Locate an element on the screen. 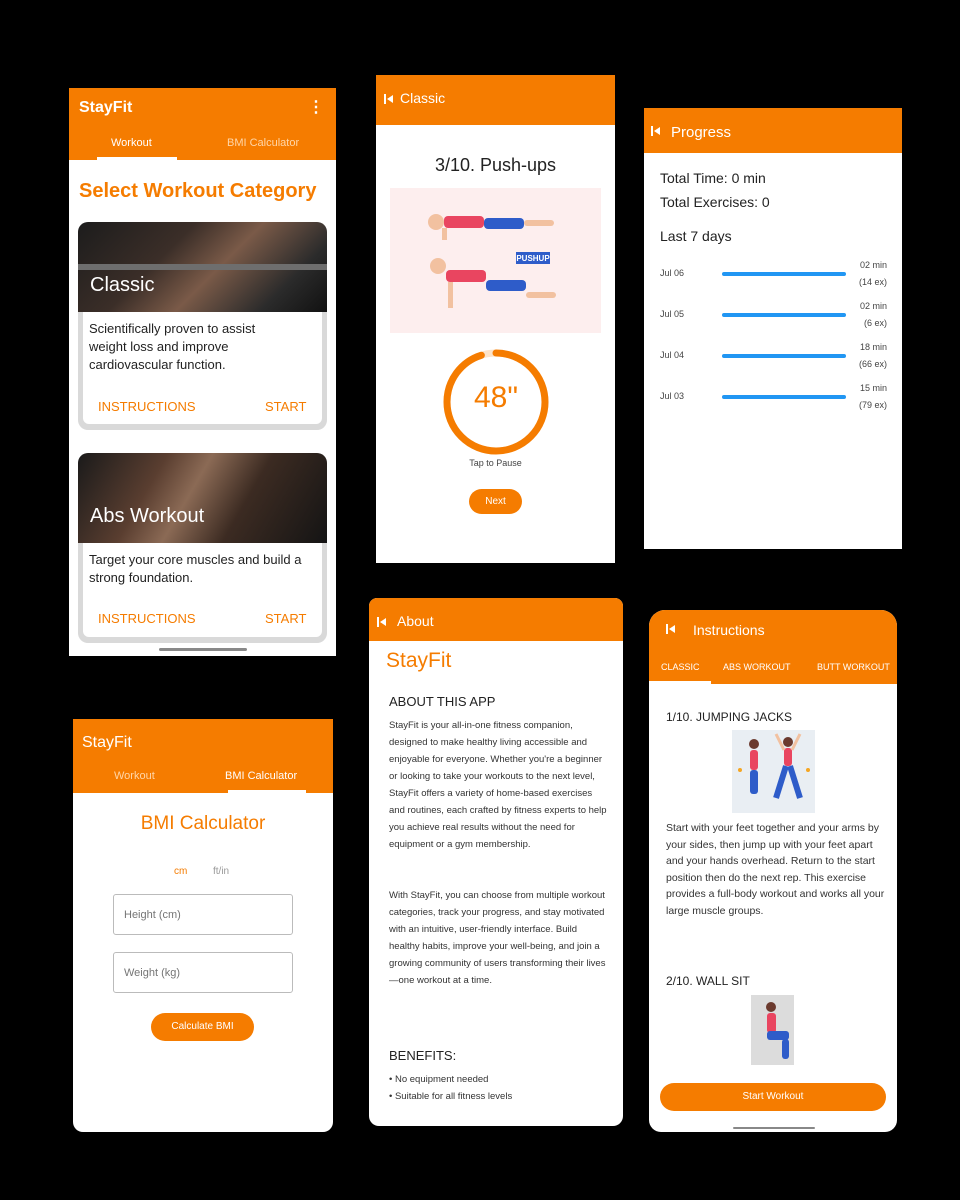 This screenshot has width=960, height=1200. jumping-jacks-illustration is located at coordinates (774, 766).